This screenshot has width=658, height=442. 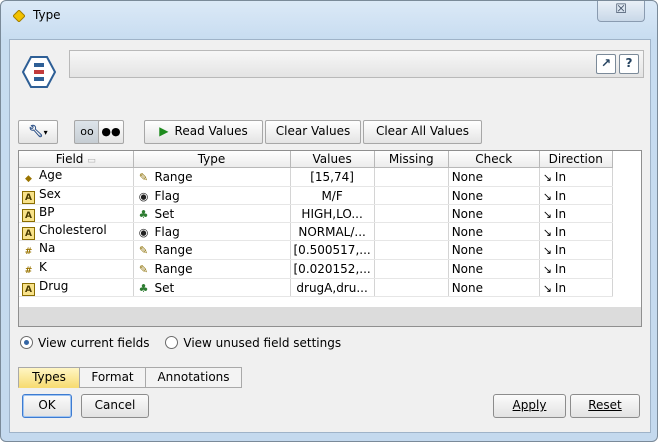 What do you see at coordinates (621, 11) in the screenshot?
I see `close-button: ☒` at bounding box center [621, 11].